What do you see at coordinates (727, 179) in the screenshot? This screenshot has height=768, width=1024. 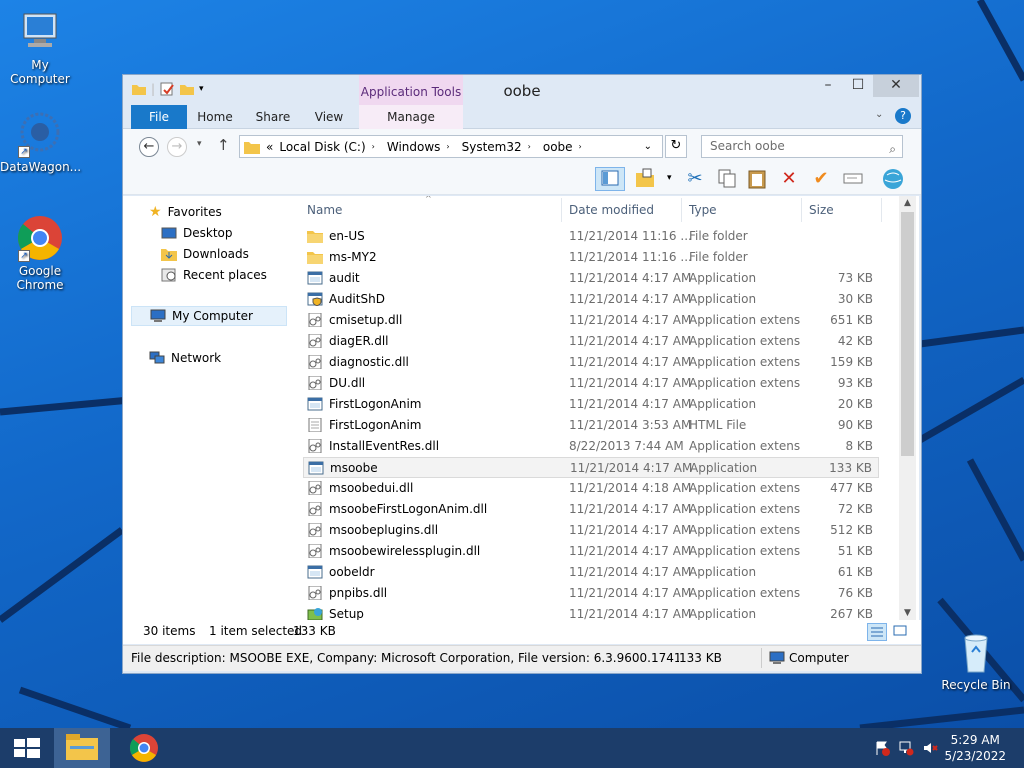 I see `copy-icon` at bounding box center [727, 179].